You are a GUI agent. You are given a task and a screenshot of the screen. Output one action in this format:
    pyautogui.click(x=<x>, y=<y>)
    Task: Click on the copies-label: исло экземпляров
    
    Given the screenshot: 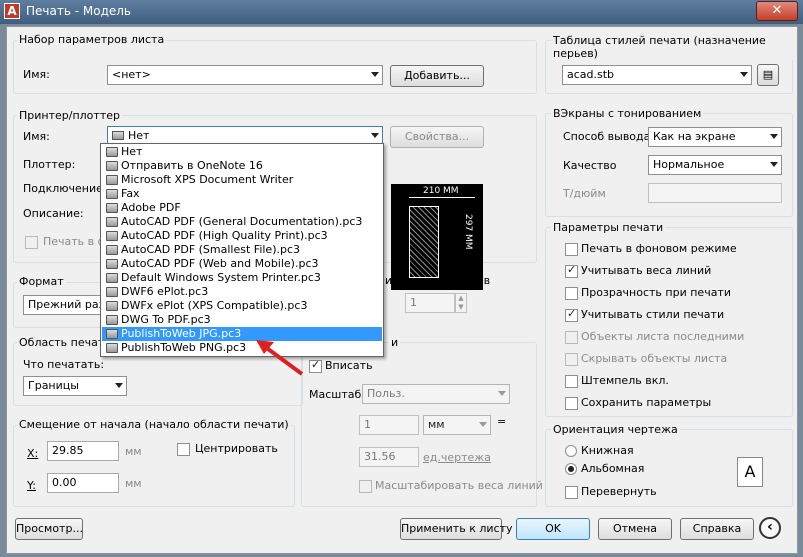 What is the action you would take?
    pyautogui.click(x=438, y=280)
    